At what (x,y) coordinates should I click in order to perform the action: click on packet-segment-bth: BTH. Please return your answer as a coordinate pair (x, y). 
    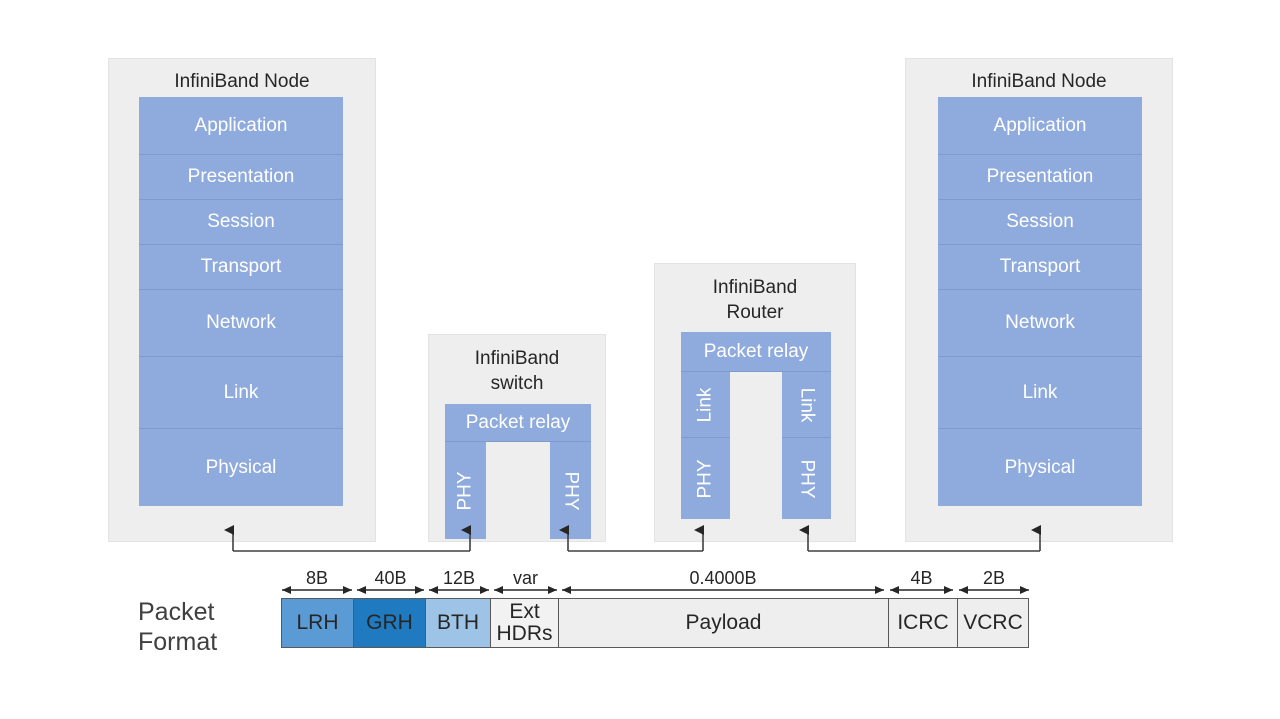
    Looking at the image, I should click on (458, 623).